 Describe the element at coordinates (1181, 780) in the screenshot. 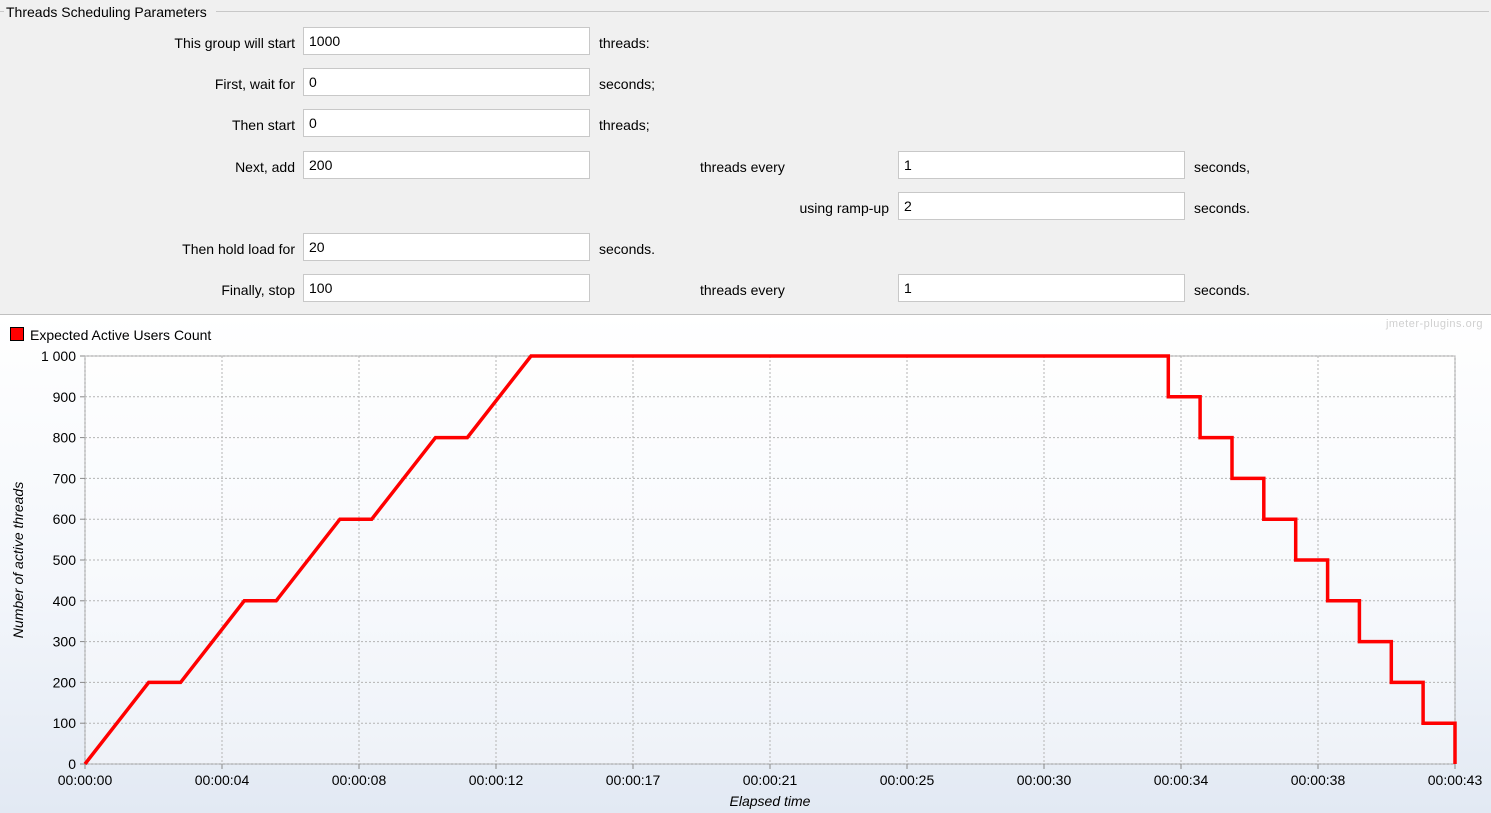

I see `x-tick-label: 00:00:34` at that location.